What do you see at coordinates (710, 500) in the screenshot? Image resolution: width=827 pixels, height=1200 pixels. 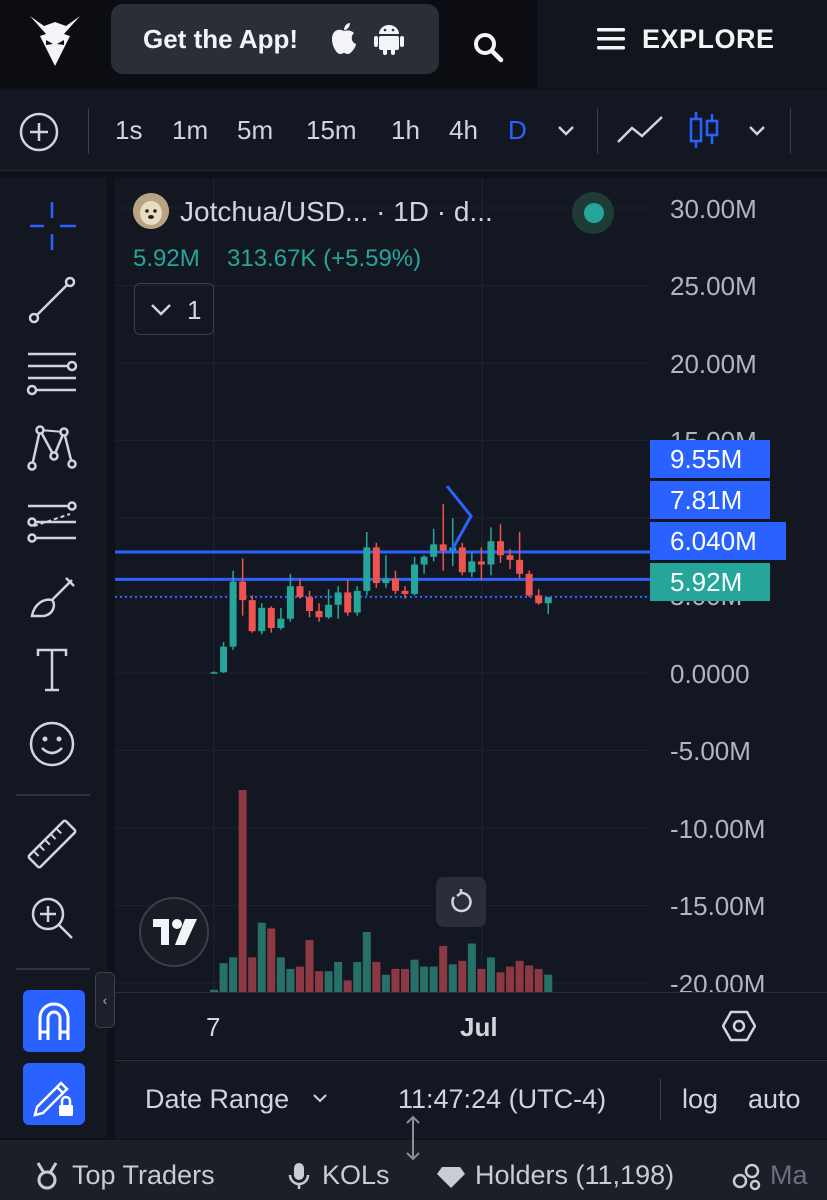 I see `price-tag: 7.81M` at bounding box center [710, 500].